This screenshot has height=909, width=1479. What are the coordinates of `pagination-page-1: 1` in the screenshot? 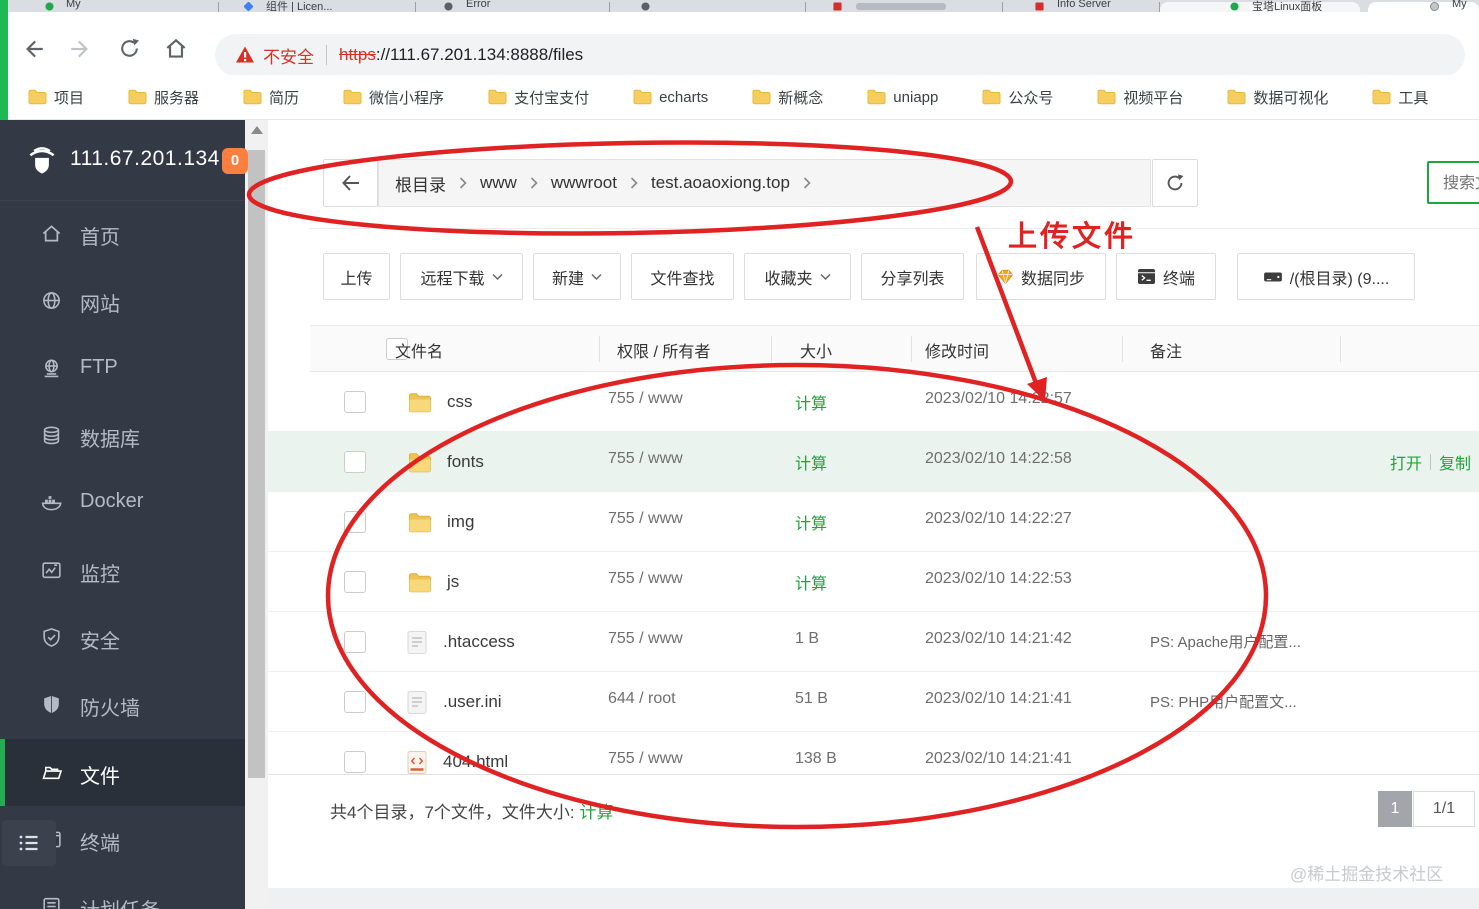 It's located at (1395, 809).